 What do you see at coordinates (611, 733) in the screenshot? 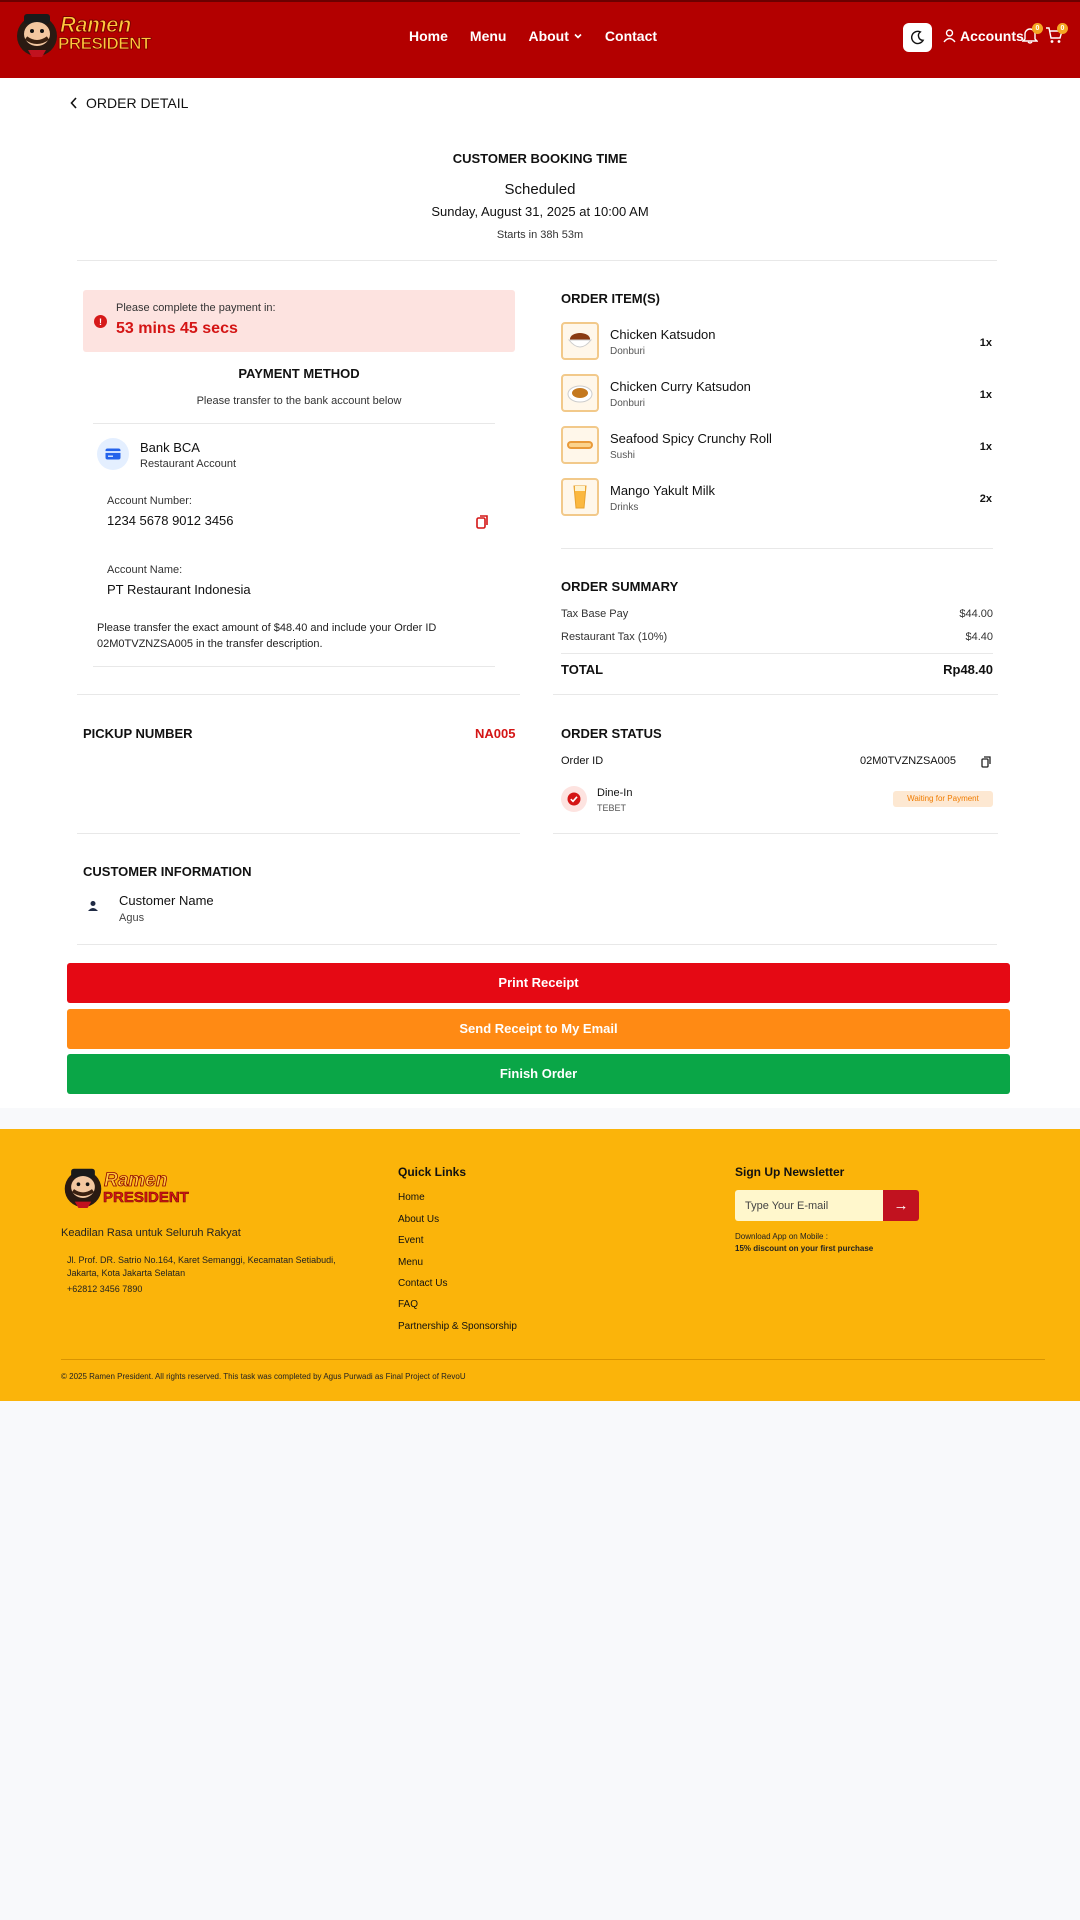
I see `order-status-title: ORDER STATUS` at bounding box center [611, 733].